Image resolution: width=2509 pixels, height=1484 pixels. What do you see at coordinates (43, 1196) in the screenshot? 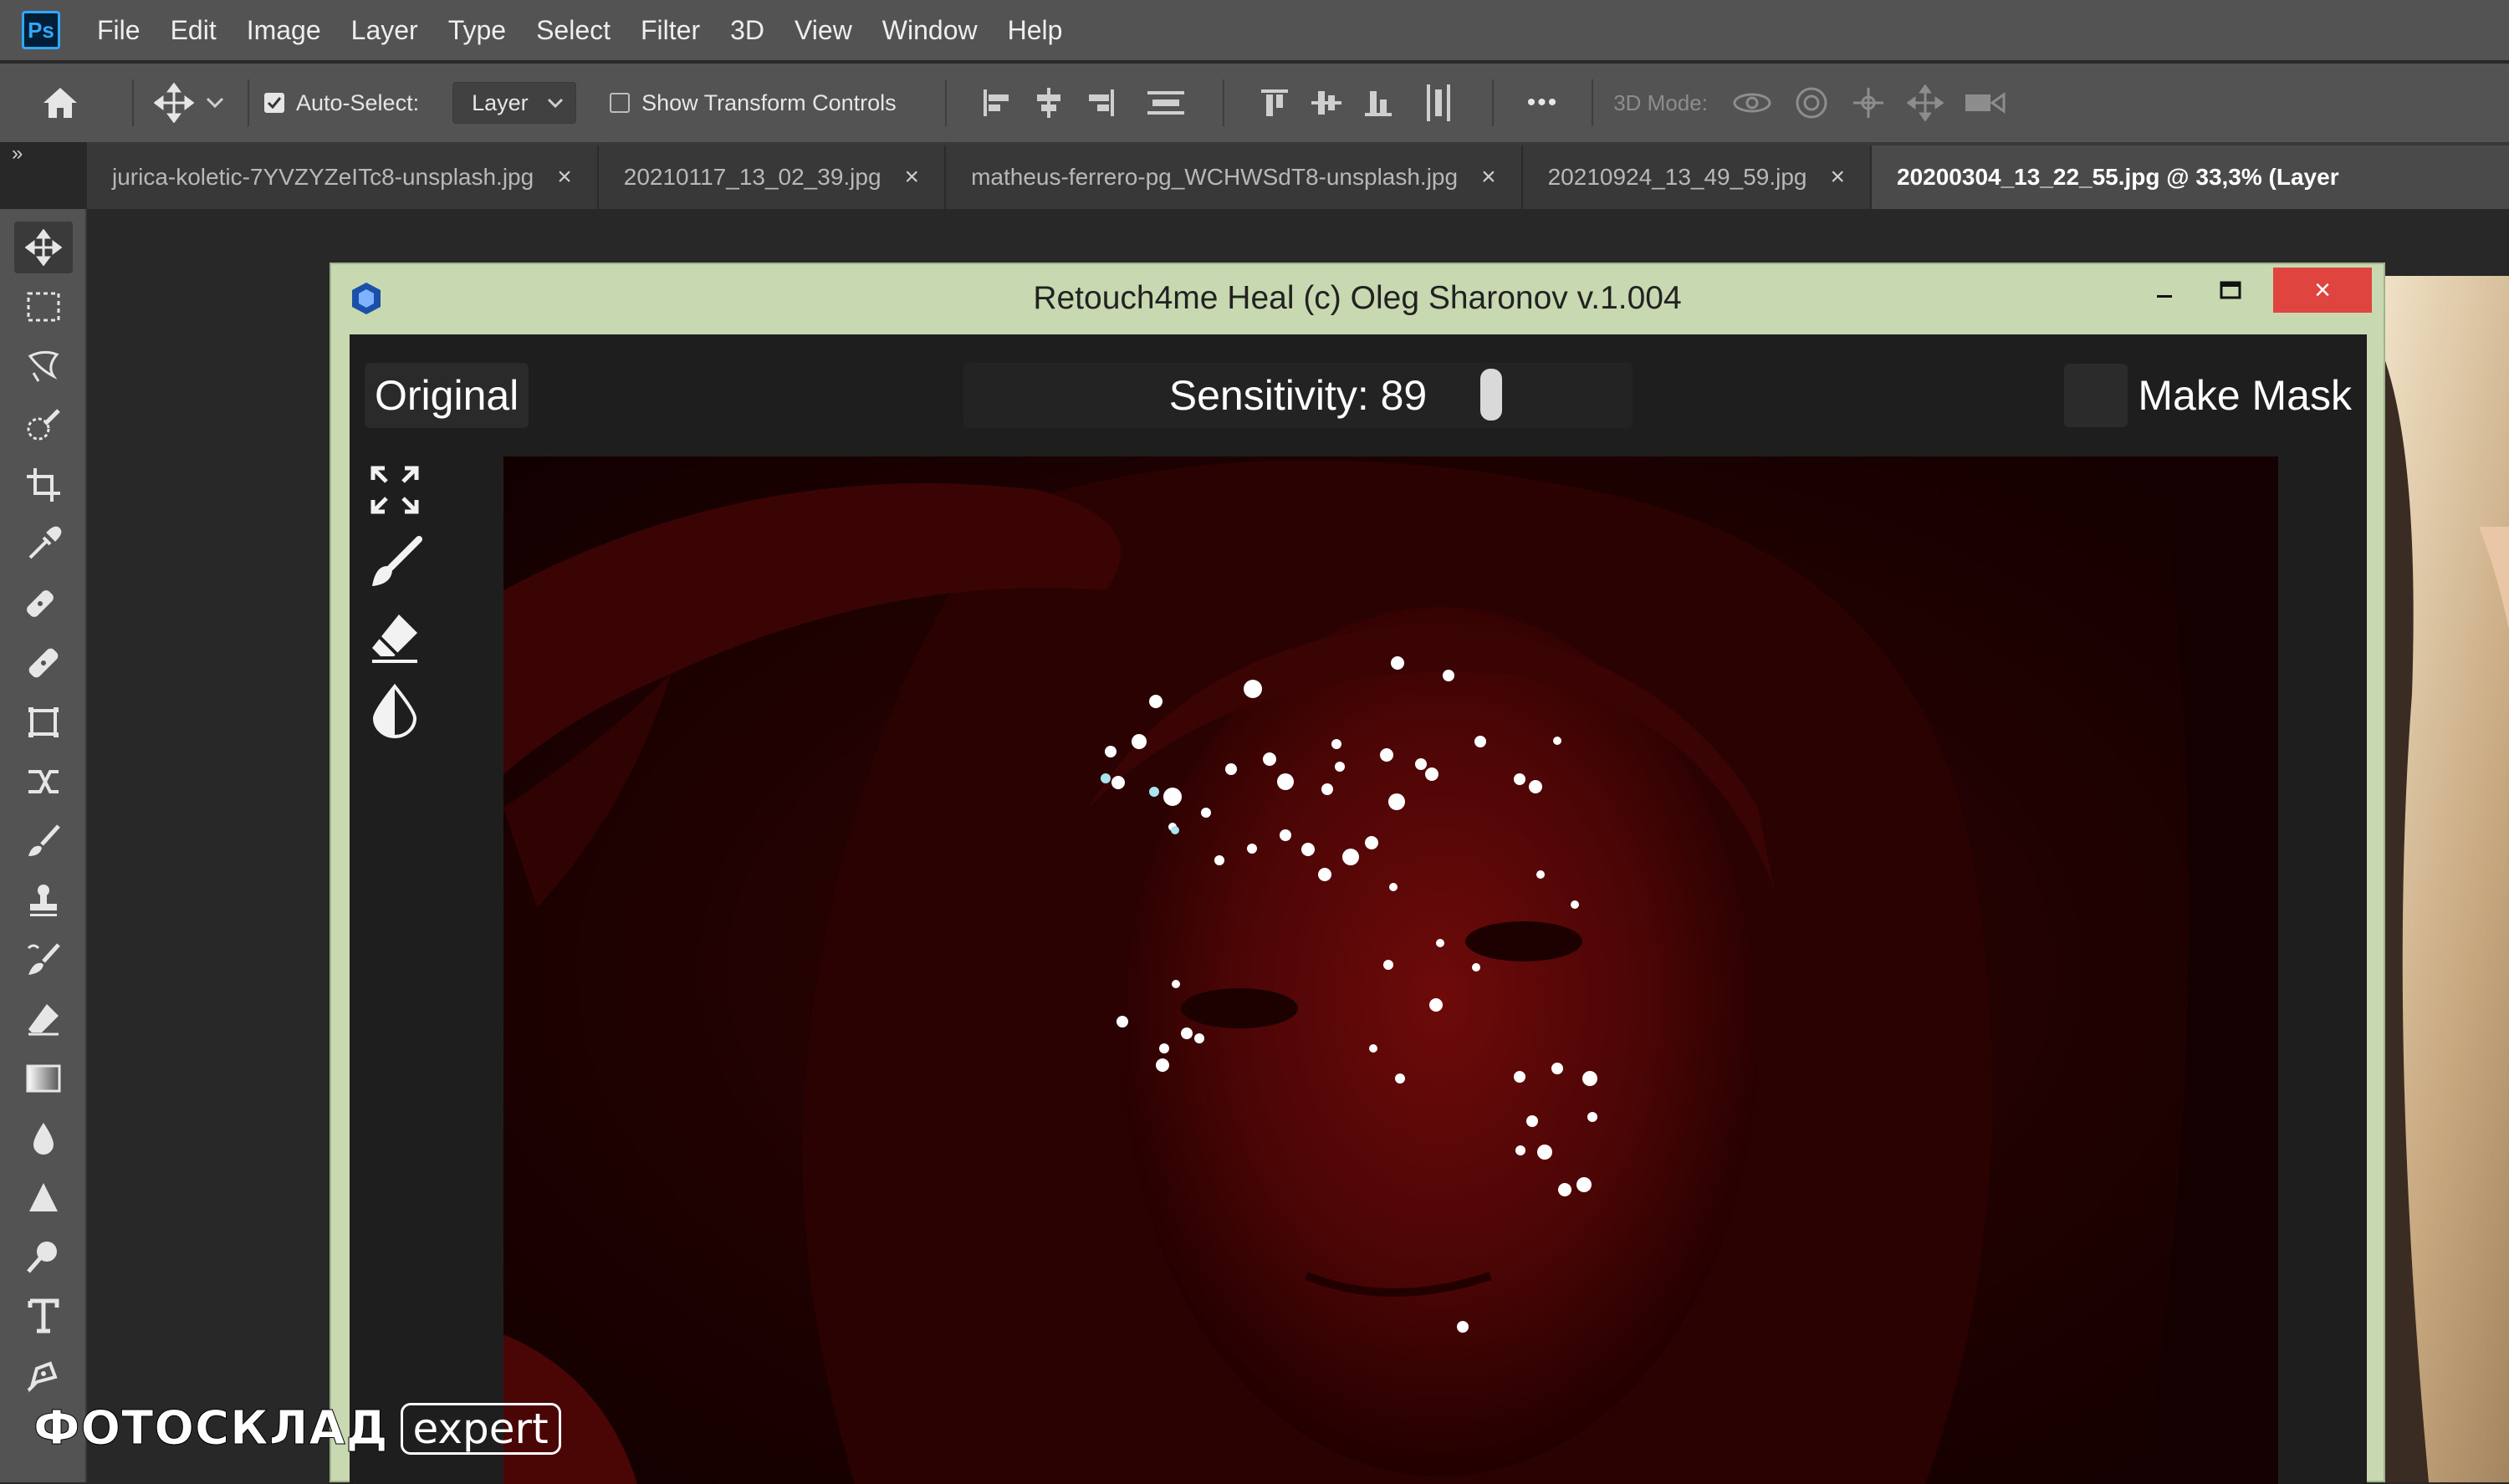
I see `sharpen-tool` at bounding box center [43, 1196].